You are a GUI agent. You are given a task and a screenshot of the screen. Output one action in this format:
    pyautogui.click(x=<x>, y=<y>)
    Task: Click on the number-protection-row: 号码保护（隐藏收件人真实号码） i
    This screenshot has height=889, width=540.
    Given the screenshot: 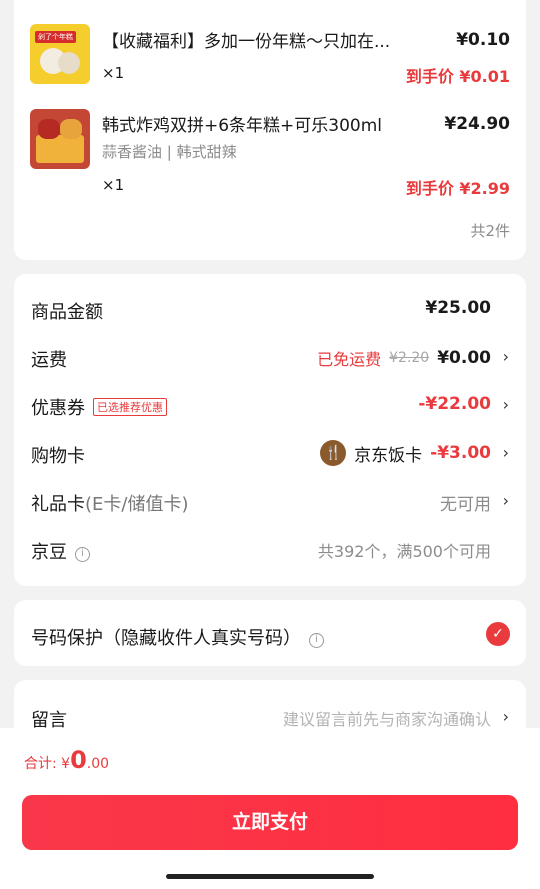 What is the action you would take?
    pyautogui.click(x=270, y=636)
    